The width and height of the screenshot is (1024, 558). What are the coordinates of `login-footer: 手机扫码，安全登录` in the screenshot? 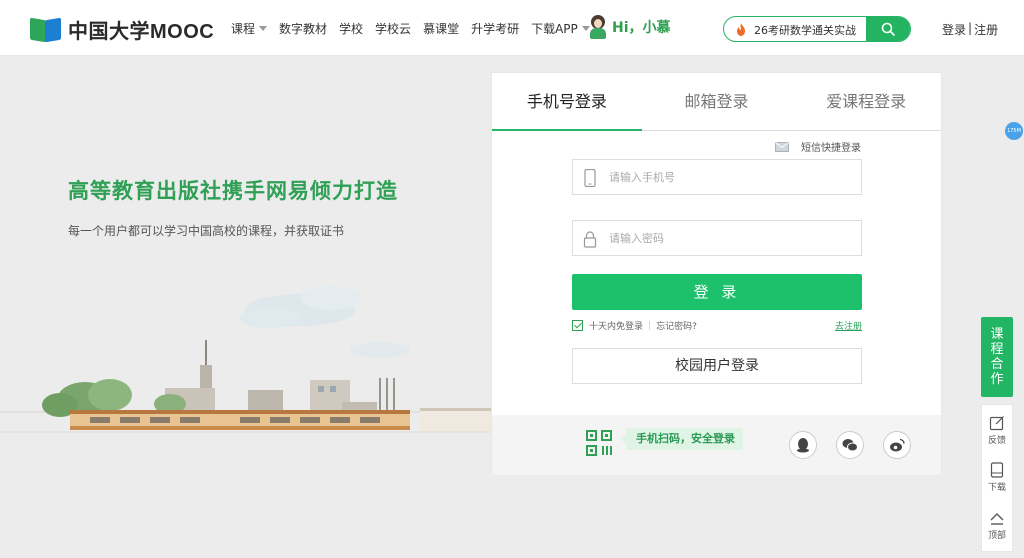 It's located at (716, 445).